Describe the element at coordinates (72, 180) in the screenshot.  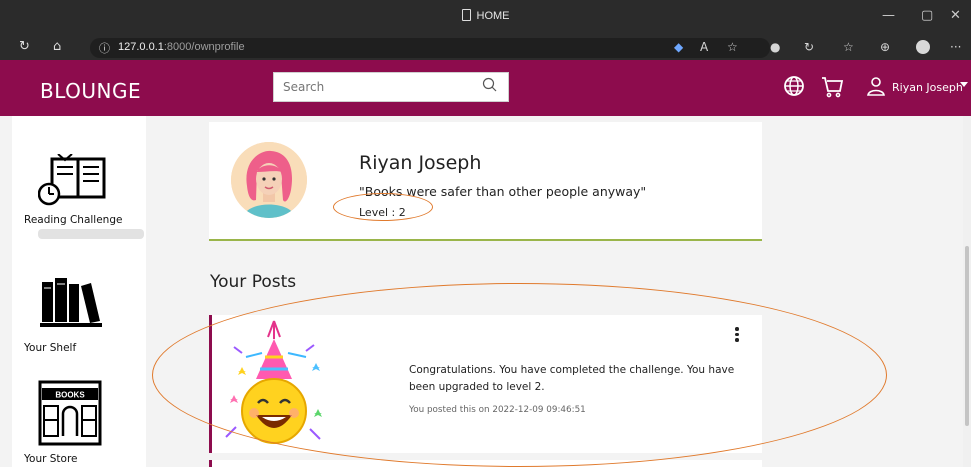
I see `book-clock-icon` at that location.